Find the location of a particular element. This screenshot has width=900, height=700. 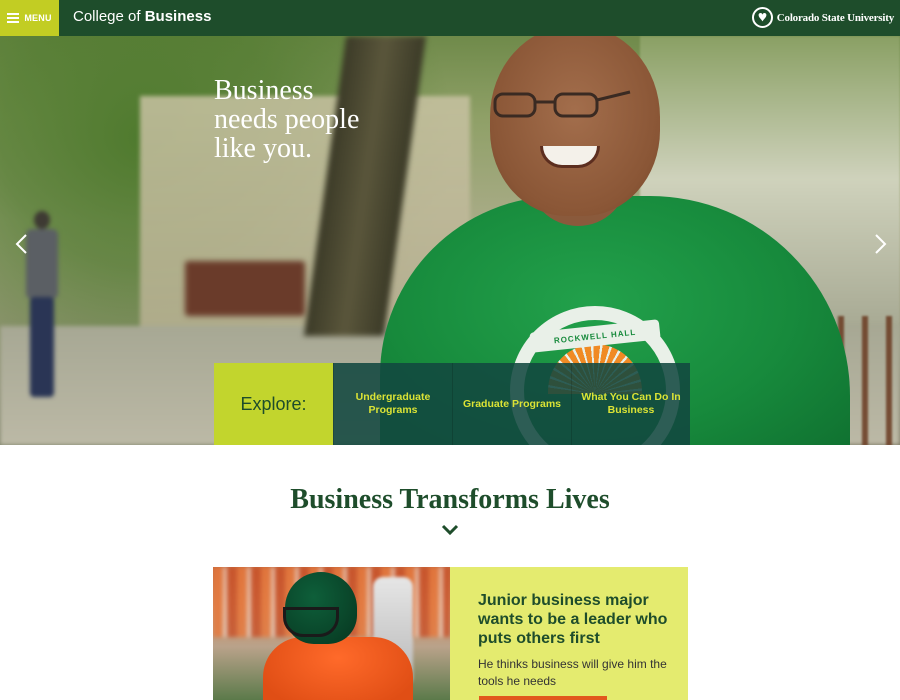

hero-headline-line1: Business is located at coordinates (264, 90).